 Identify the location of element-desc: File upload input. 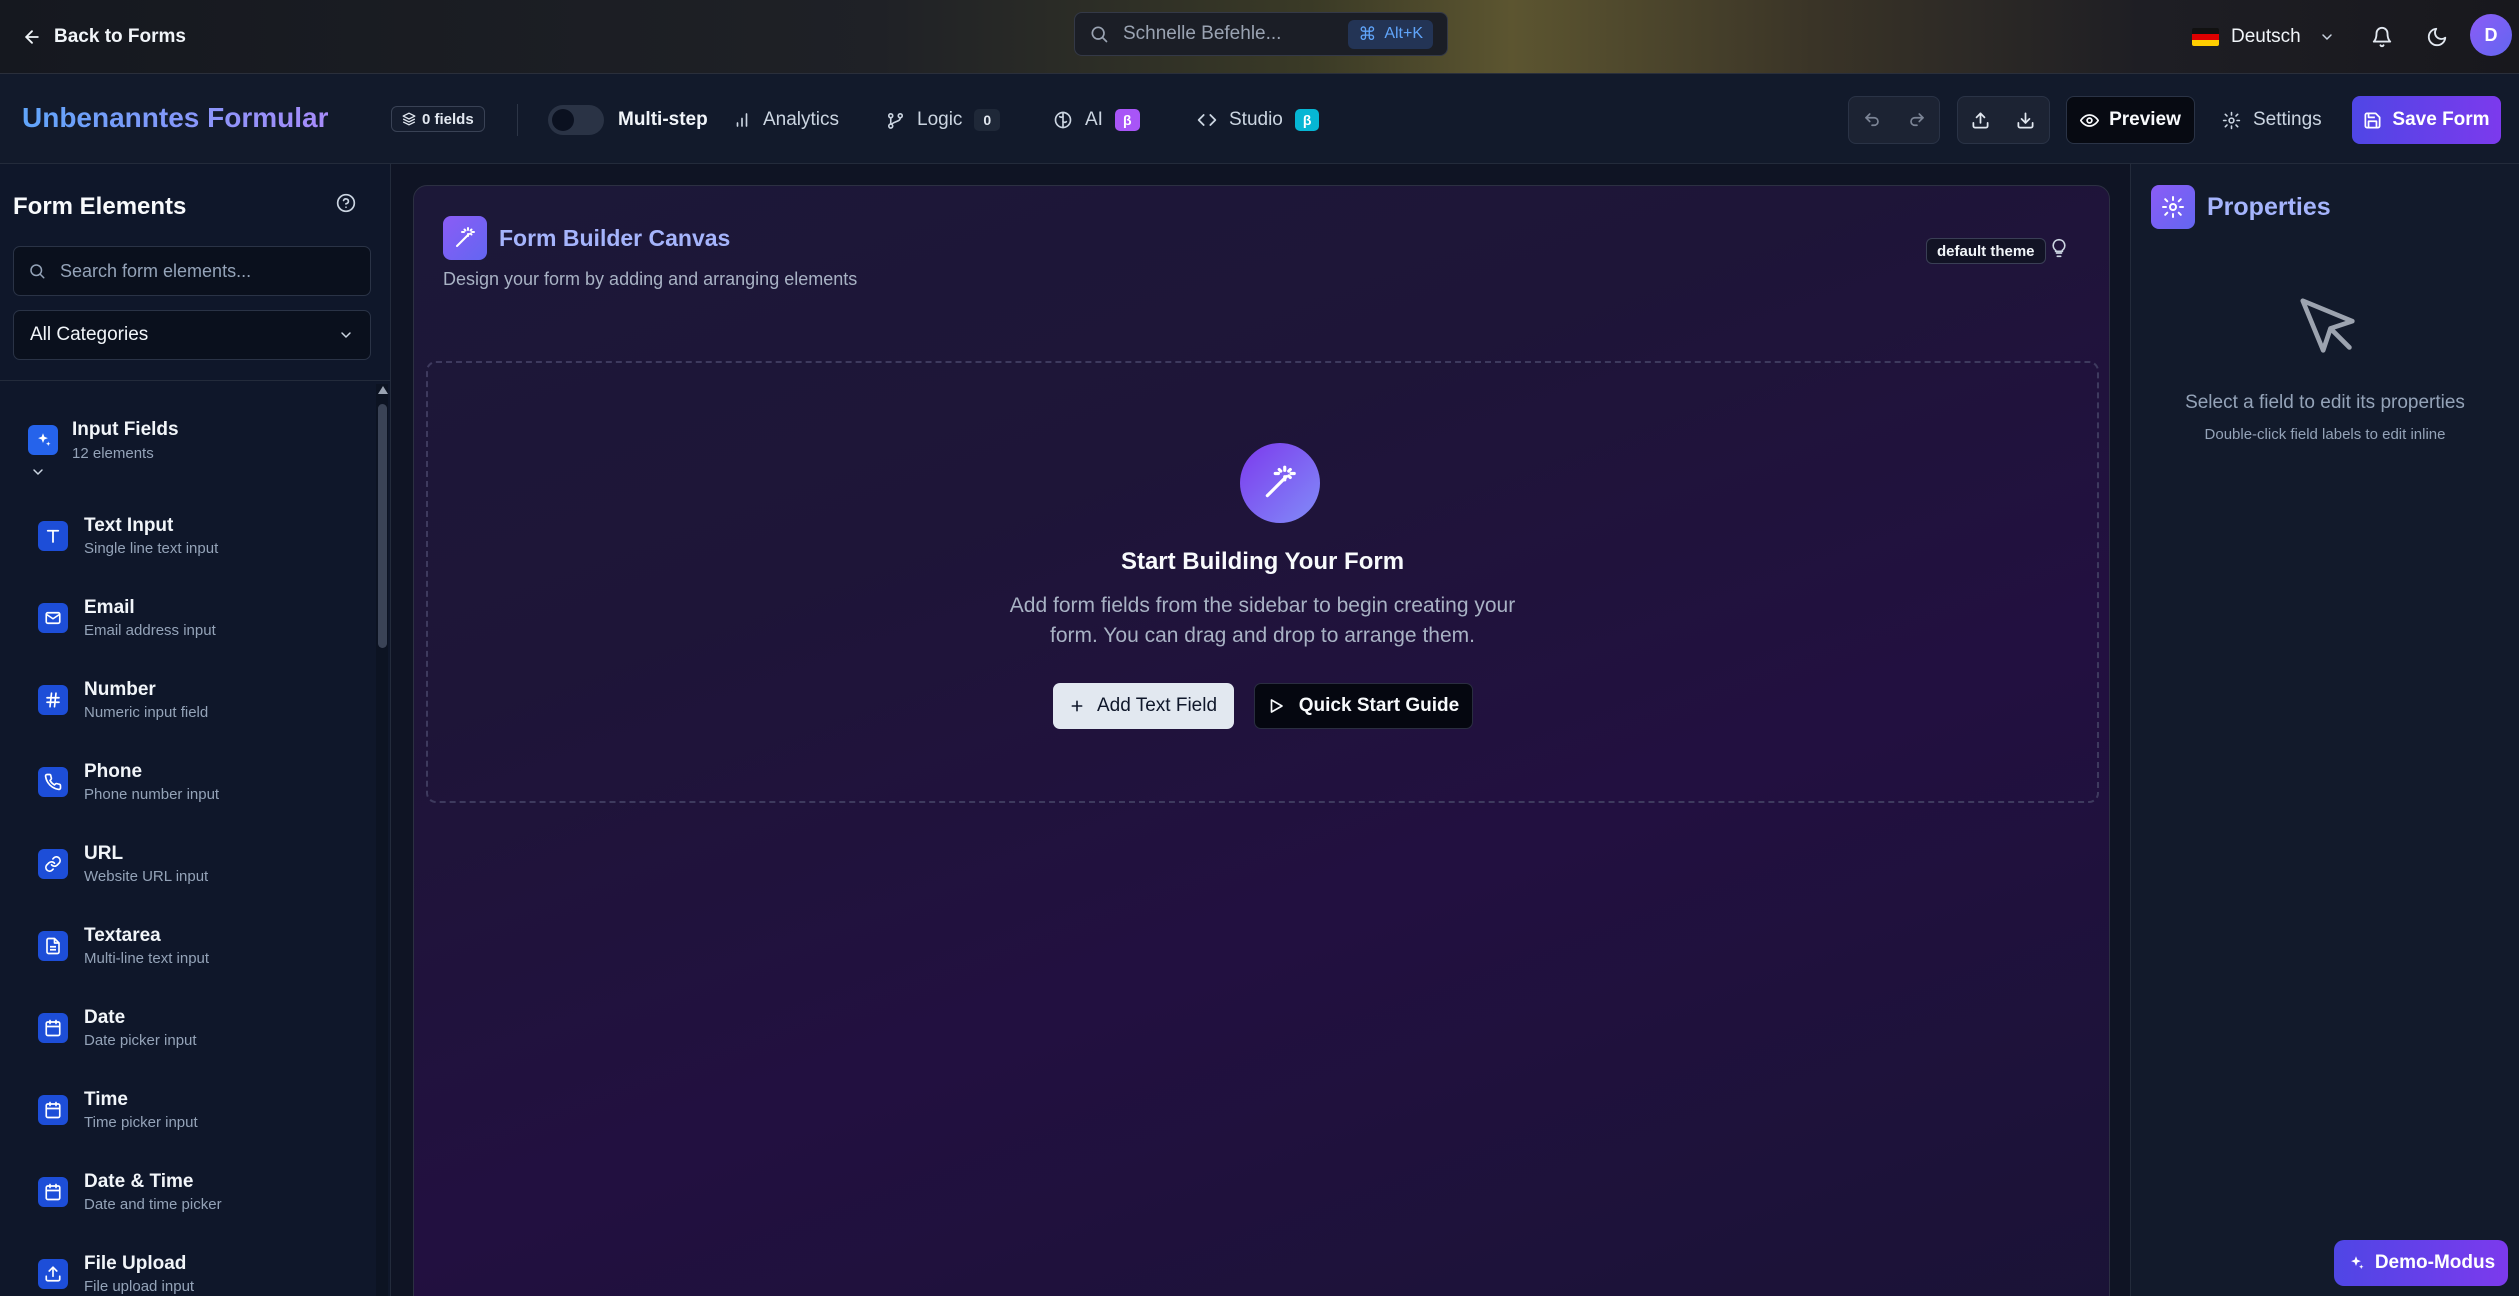
(139, 1286).